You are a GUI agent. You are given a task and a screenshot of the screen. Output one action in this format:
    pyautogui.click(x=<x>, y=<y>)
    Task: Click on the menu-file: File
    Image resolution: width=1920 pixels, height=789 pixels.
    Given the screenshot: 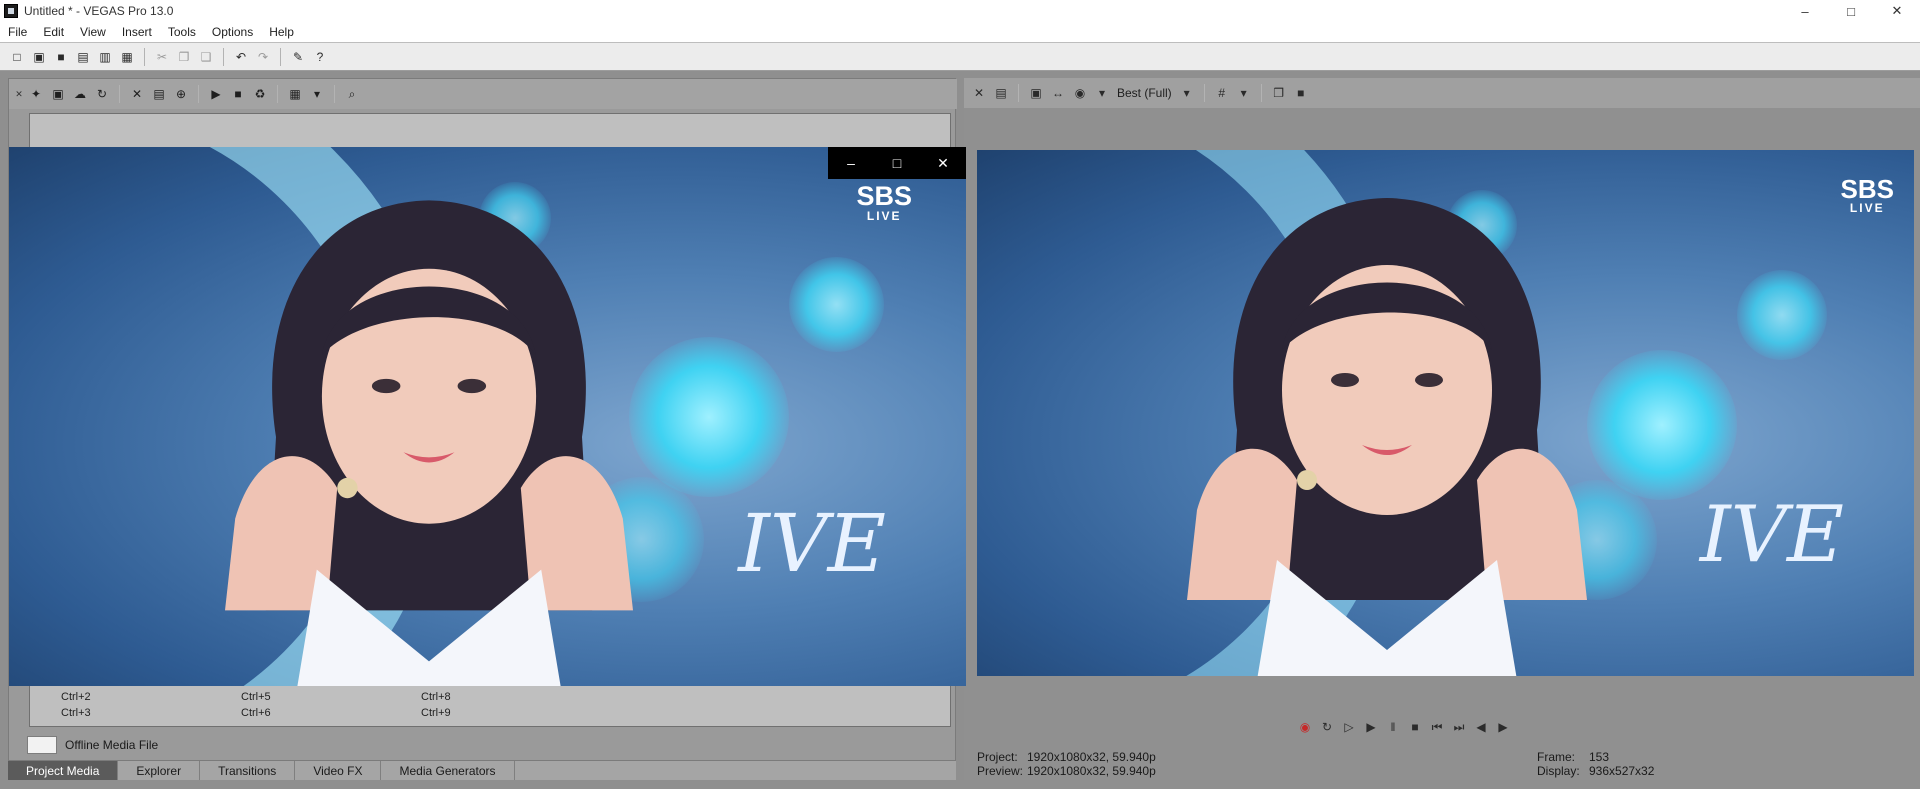 What is the action you would take?
    pyautogui.click(x=17, y=32)
    